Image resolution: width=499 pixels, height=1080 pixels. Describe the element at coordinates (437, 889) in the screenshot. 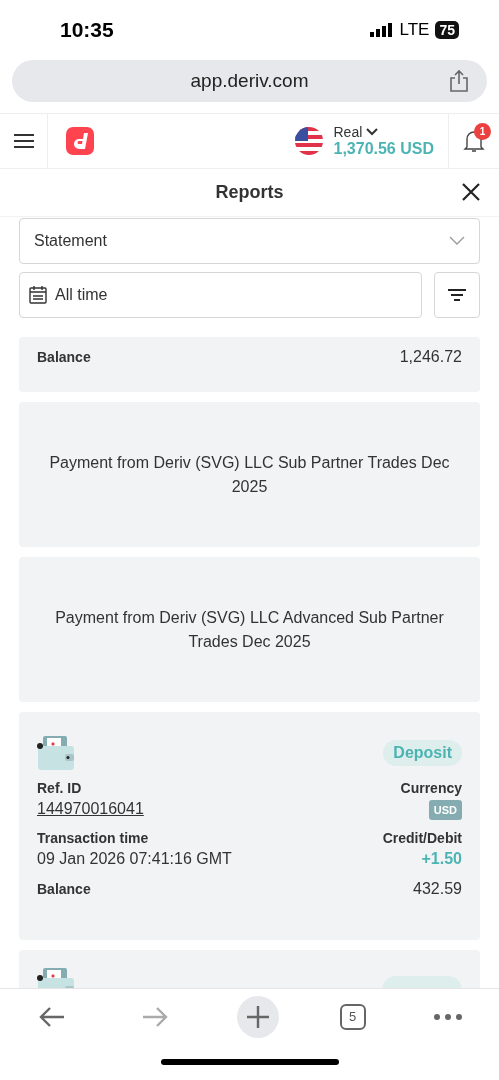

I see `balance-value: 432.59` at that location.